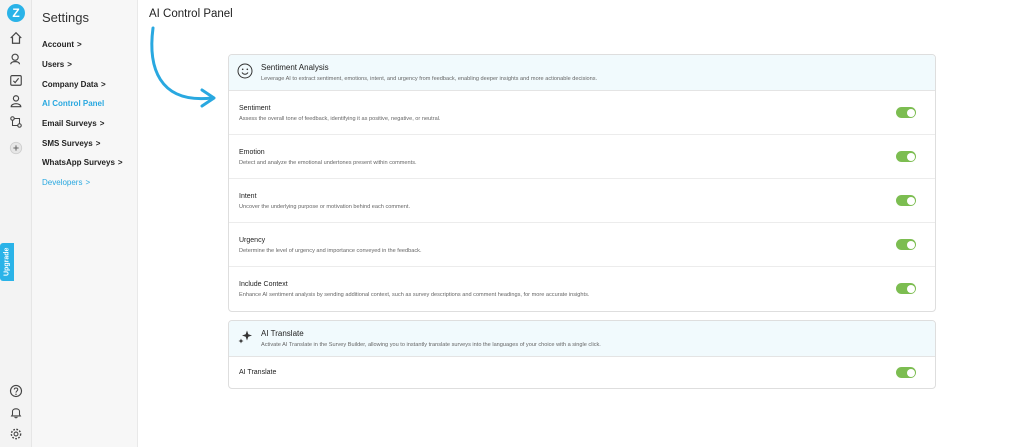  What do you see at coordinates (248, 196) in the screenshot?
I see `setting-title: Intent` at bounding box center [248, 196].